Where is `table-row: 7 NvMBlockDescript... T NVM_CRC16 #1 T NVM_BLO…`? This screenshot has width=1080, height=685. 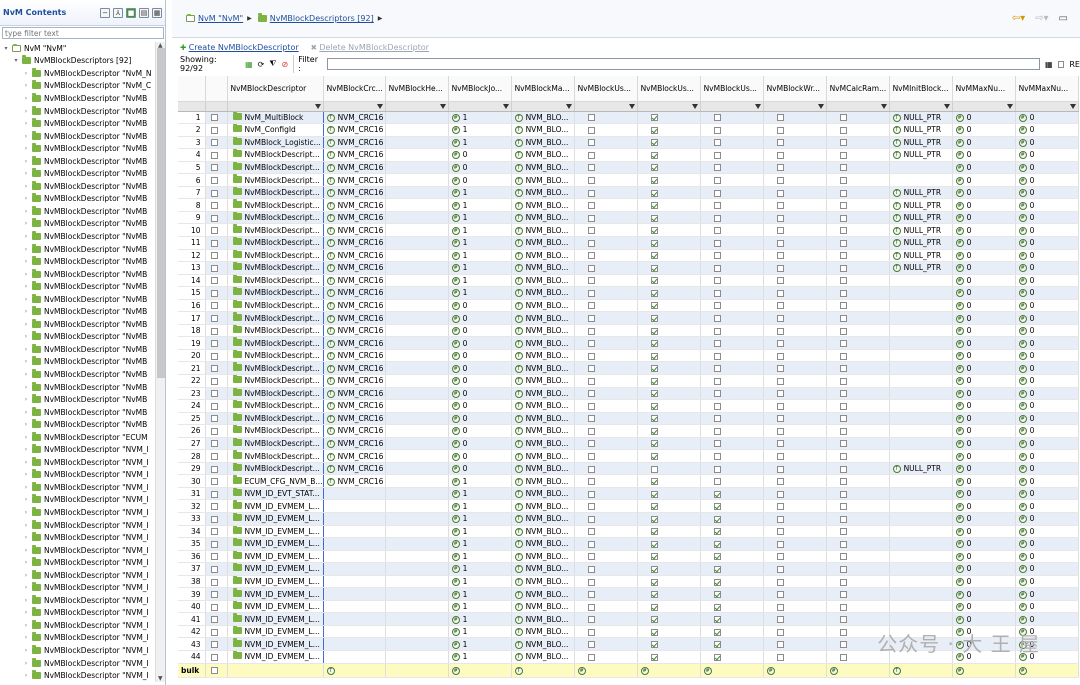 table-row: 7 NvMBlockDescript... T NVM_CRC16 #1 T NVM_BLO… is located at coordinates (628, 193).